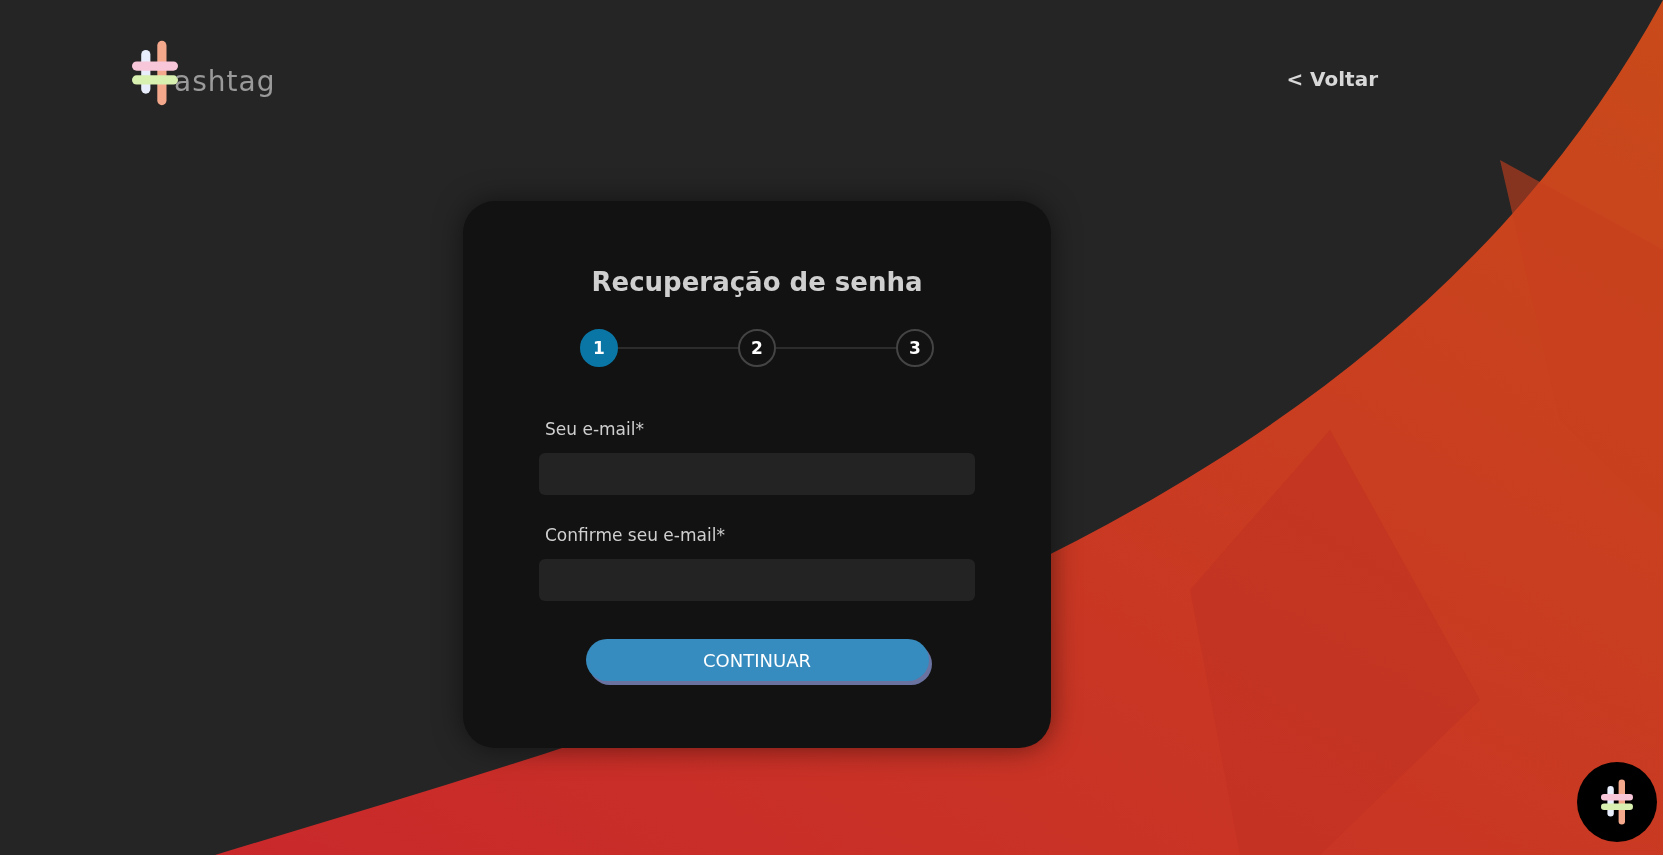 The width and height of the screenshot is (1663, 855). What do you see at coordinates (1617, 802) in the screenshot?
I see `hash-logo-icon` at bounding box center [1617, 802].